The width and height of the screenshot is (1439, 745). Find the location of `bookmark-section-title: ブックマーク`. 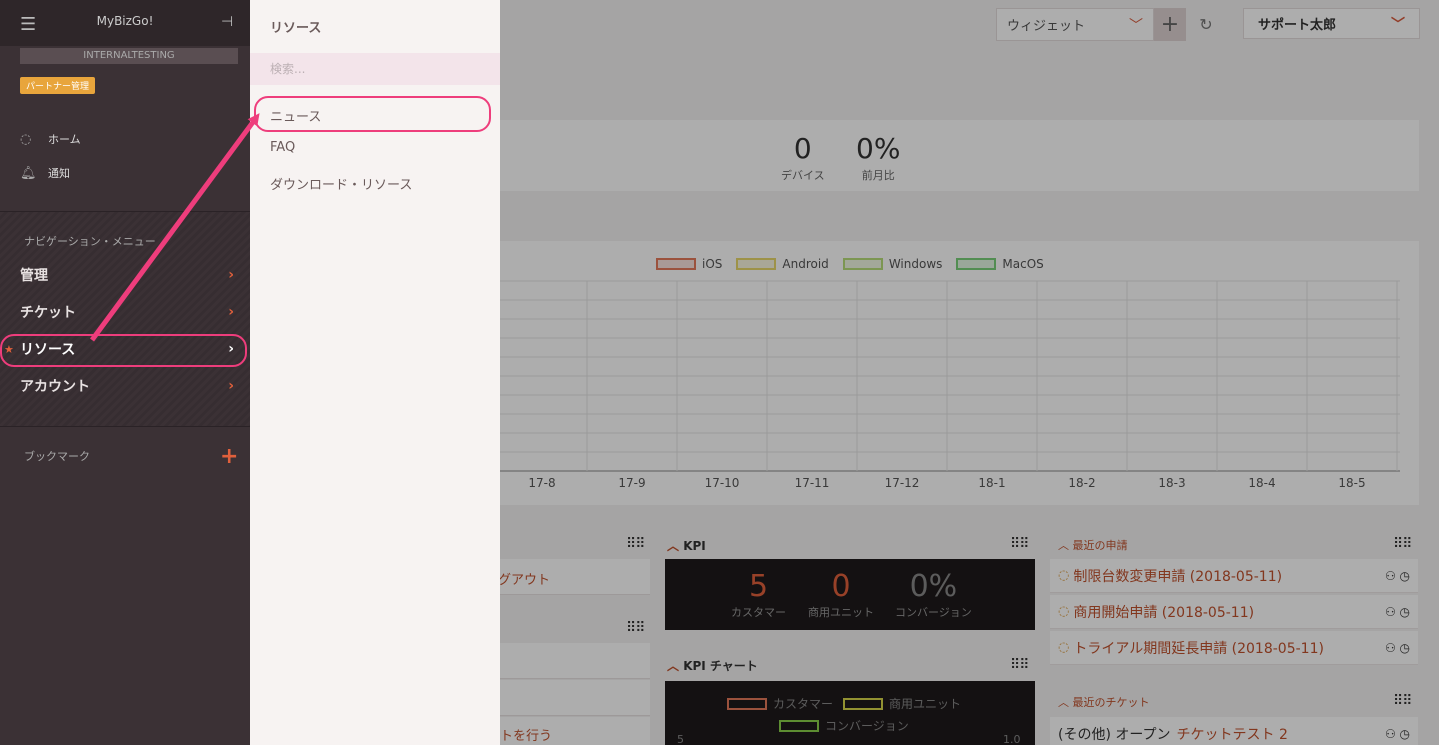

bookmark-section-title: ブックマーク is located at coordinates (57, 456).